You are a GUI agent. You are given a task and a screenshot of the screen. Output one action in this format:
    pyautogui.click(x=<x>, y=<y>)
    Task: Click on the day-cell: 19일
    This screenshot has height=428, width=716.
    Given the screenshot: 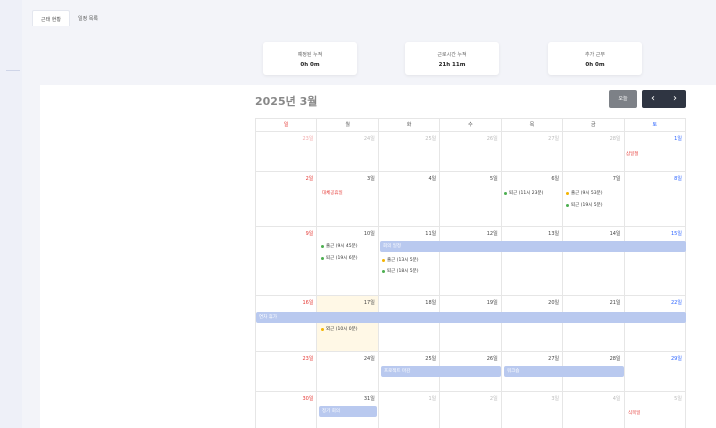 What is the action you would take?
    pyautogui.click(x=471, y=323)
    